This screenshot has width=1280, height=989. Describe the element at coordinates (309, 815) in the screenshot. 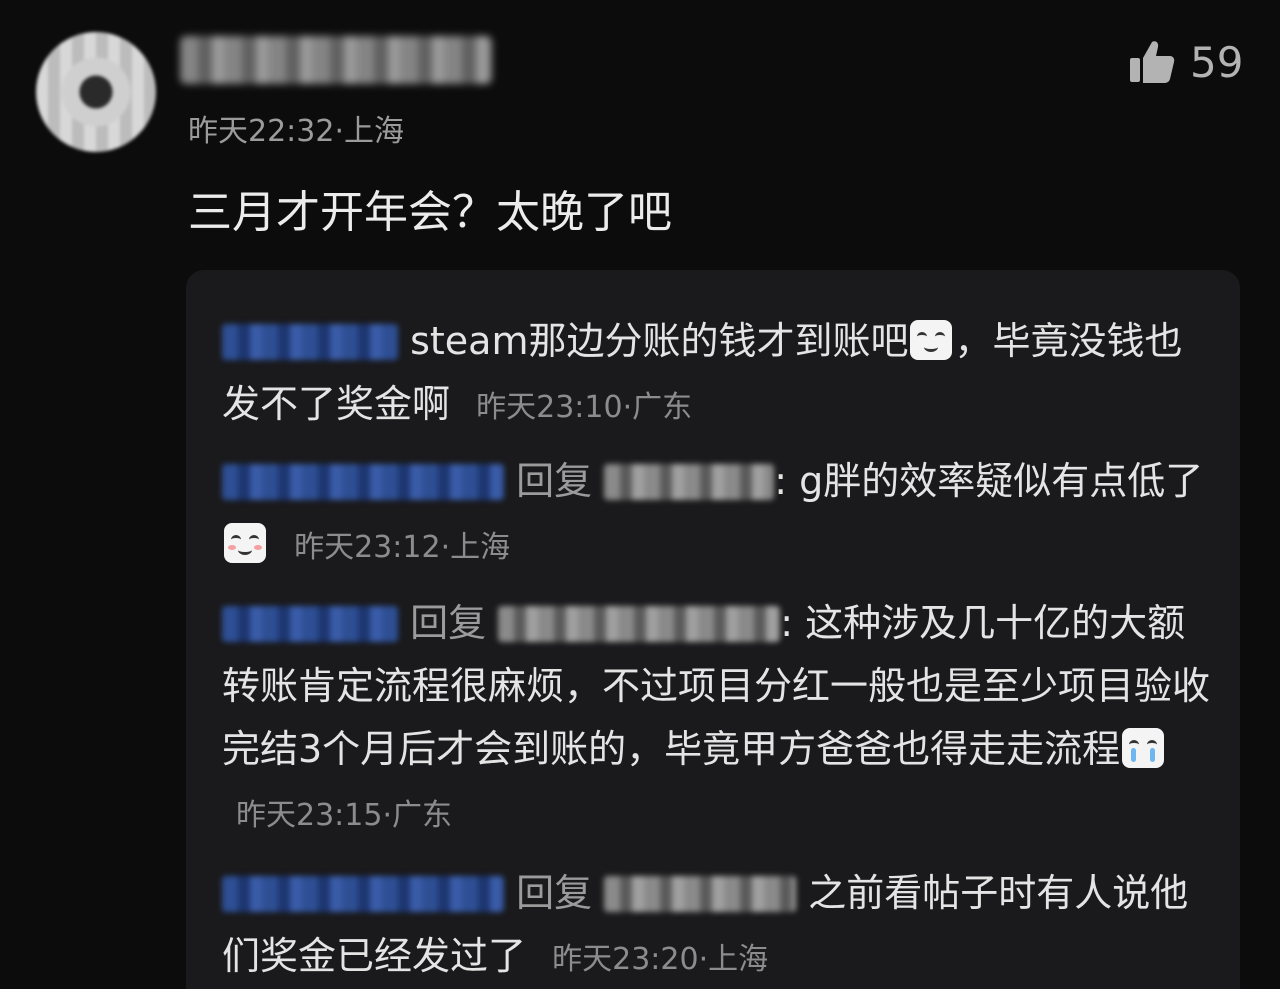

I see `reply-time-value: 昨天23:15` at that location.